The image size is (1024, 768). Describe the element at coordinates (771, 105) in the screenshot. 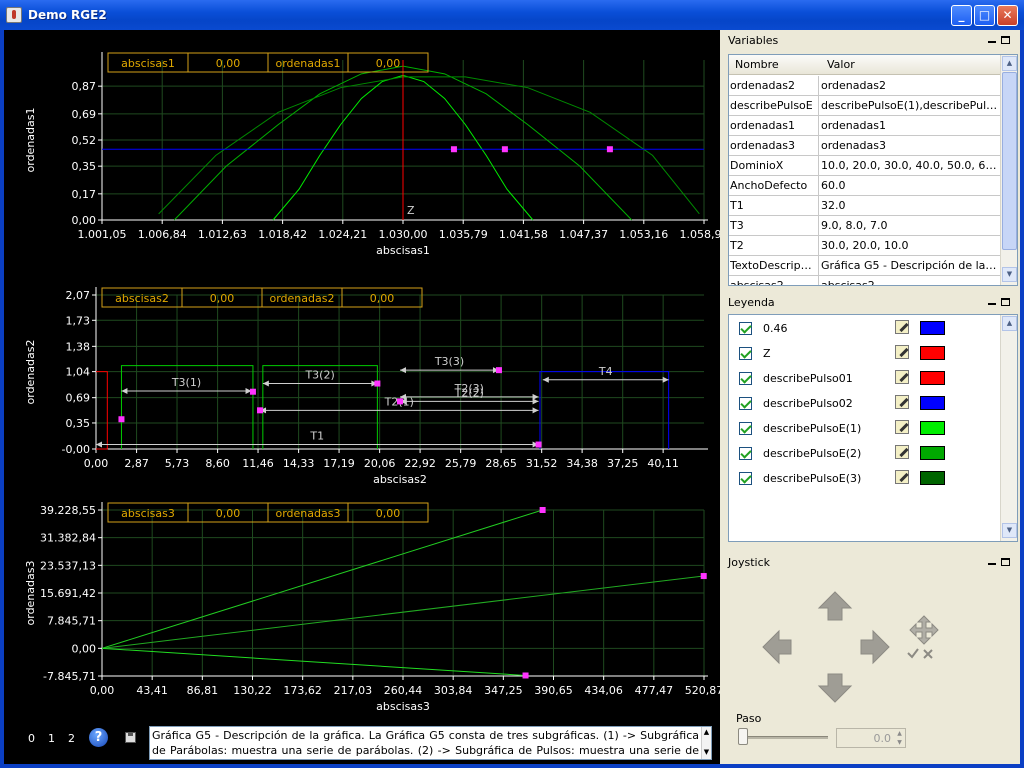

I see `variable-name: describePulsoE` at that location.